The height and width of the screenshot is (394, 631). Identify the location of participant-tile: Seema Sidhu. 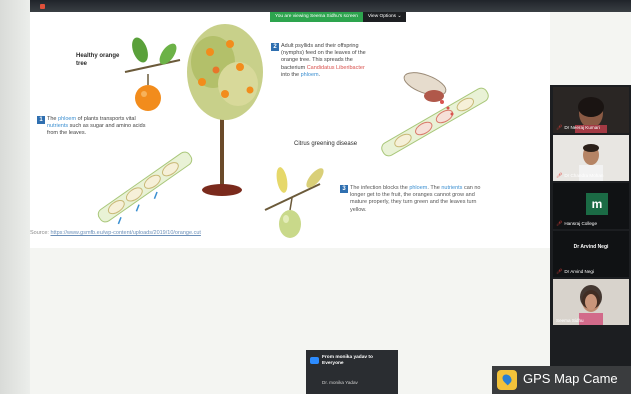
(591, 302).